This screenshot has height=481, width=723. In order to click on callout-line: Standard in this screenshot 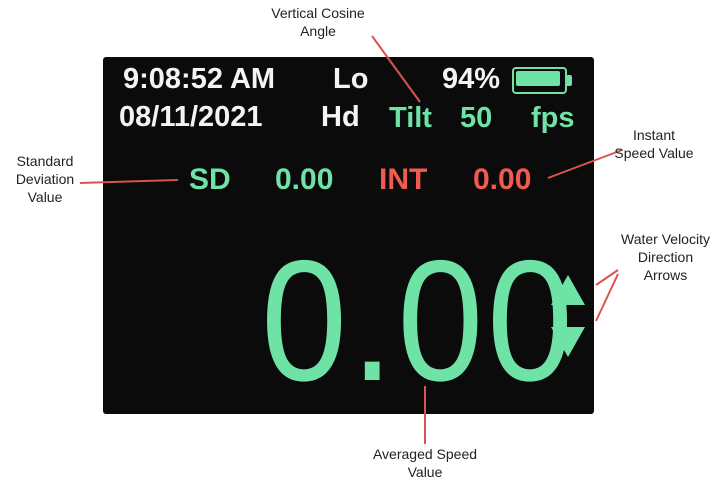, I will do `click(45, 161)`.